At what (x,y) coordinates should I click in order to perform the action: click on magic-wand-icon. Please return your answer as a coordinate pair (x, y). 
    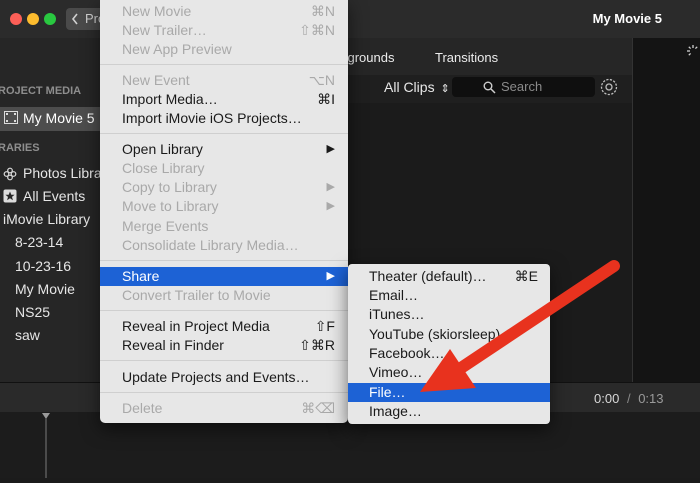
    Looking at the image, I should click on (693, 53).